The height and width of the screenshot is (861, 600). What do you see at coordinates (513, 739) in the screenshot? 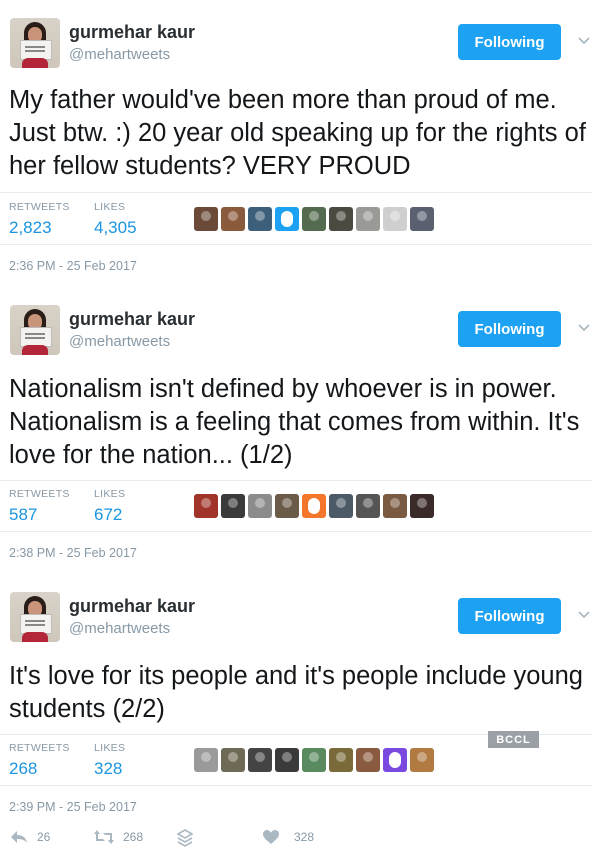
I see `watermark: BCCL` at bounding box center [513, 739].